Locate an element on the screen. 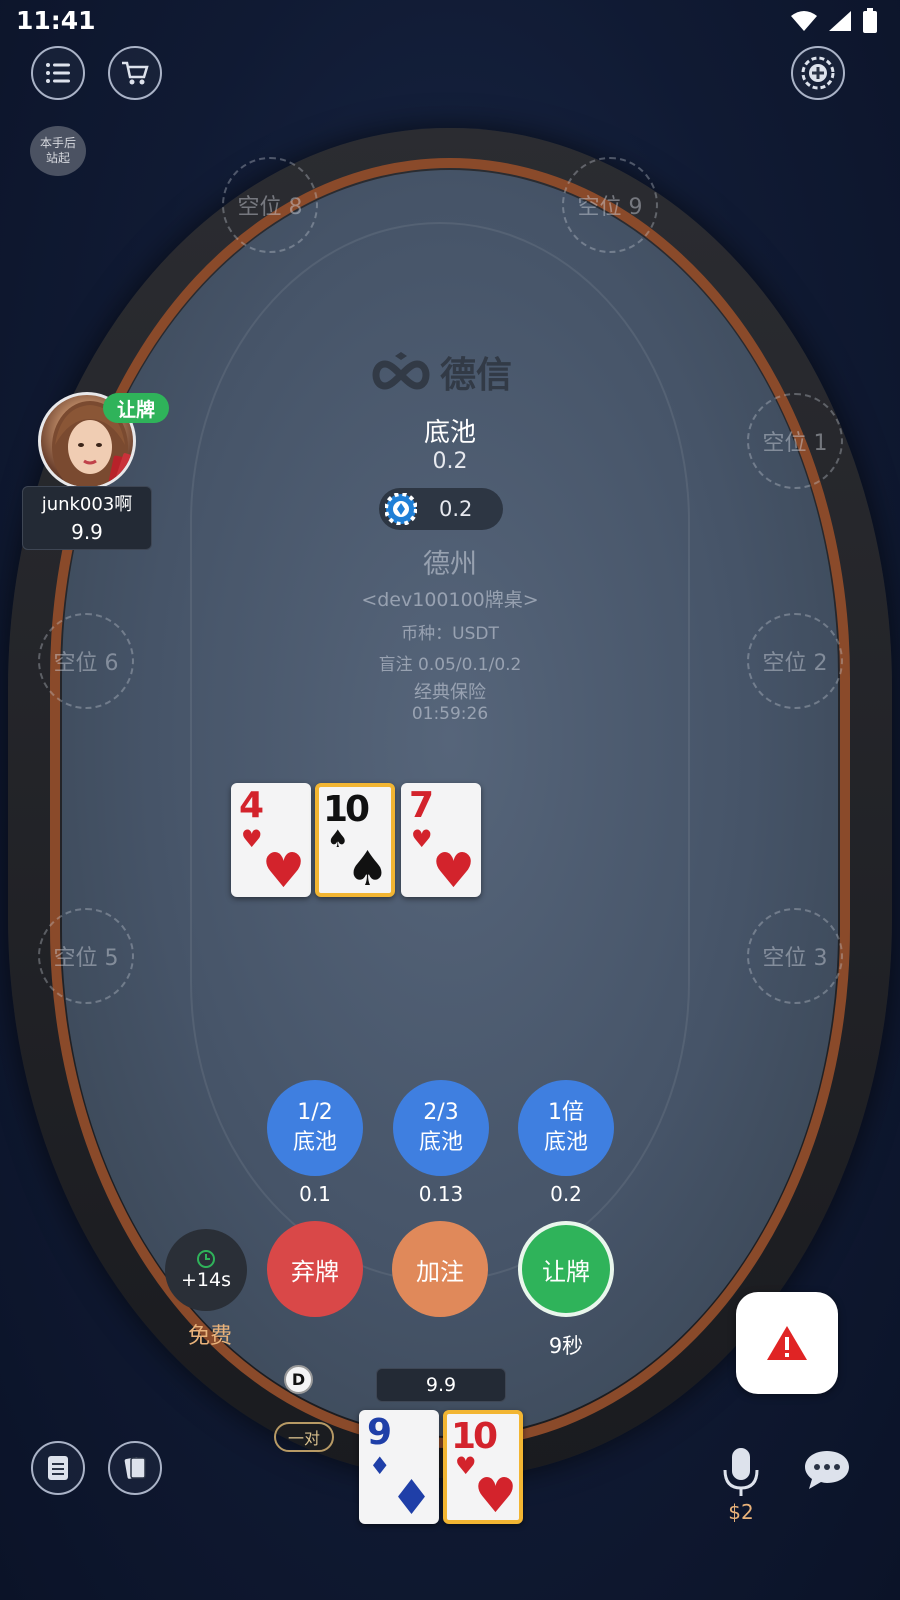 Image resolution: width=900 pixels, height=1600 pixels. hero-card-2: 10 ♥ ♥ is located at coordinates (483, 1467).